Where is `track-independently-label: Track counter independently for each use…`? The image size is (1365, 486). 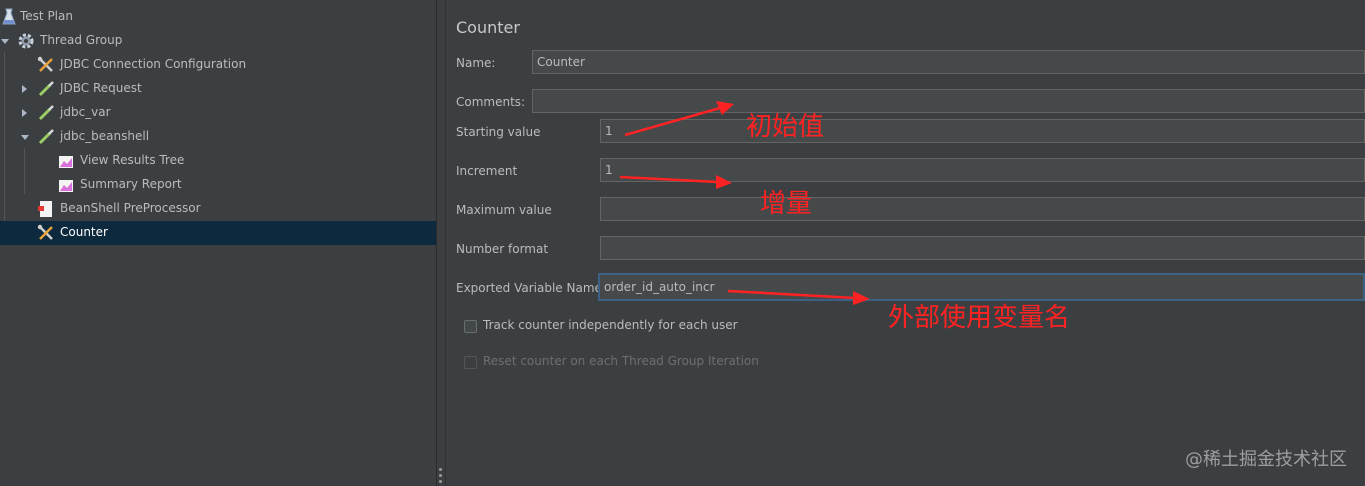 track-independently-label: Track counter independently for each use… is located at coordinates (610, 325).